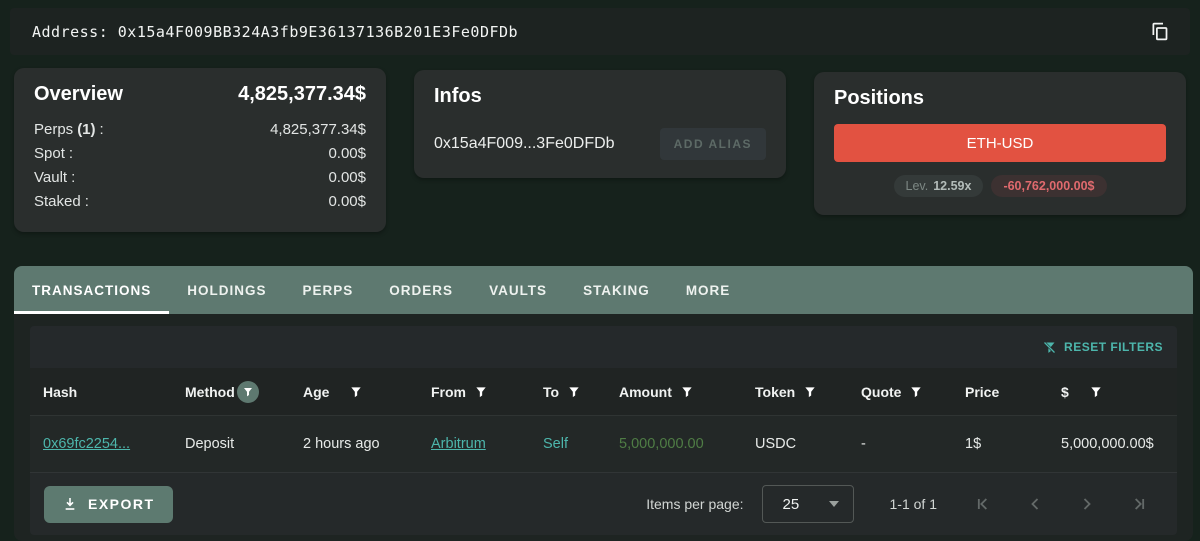 The image size is (1200, 541). I want to click on short-address: 0x15a4F009...3Fe0DFDb, so click(524, 143).